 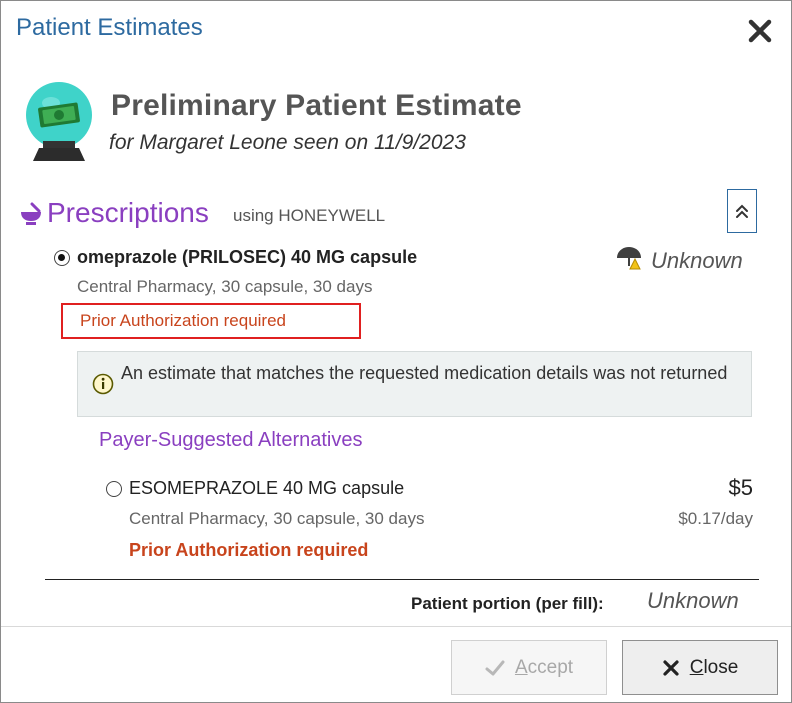 What do you see at coordinates (316, 105) in the screenshot?
I see `estimate-title: Preliminary Patient Estimate` at bounding box center [316, 105].